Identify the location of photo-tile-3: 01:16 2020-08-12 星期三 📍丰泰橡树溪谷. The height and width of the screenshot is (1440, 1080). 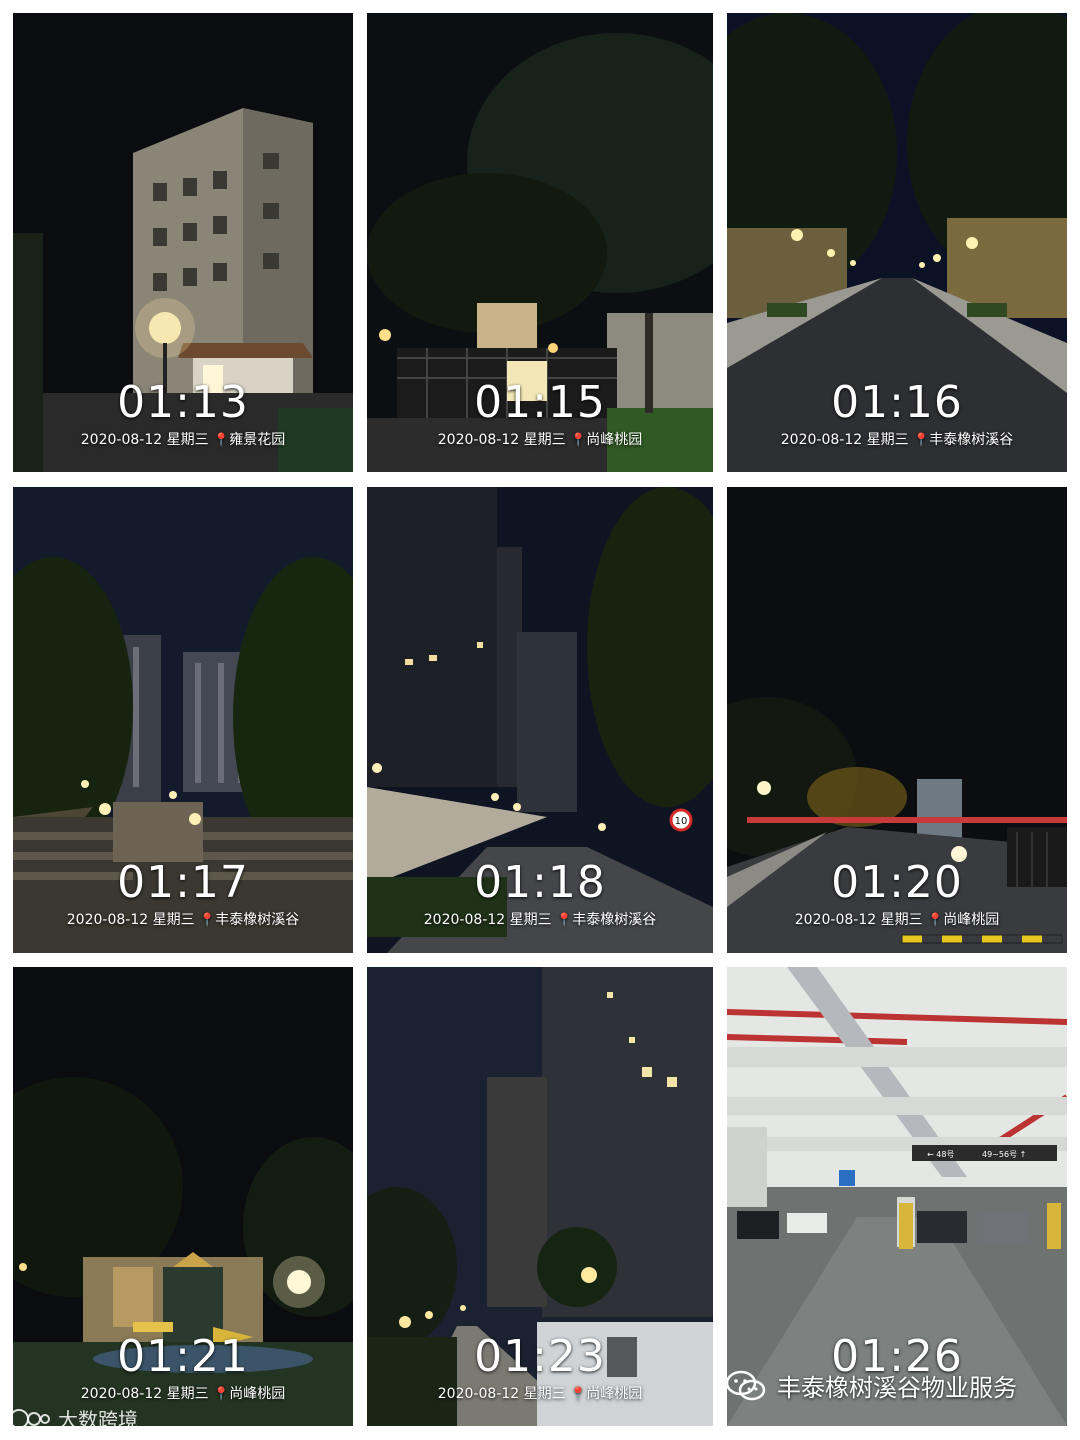
(897, 242).